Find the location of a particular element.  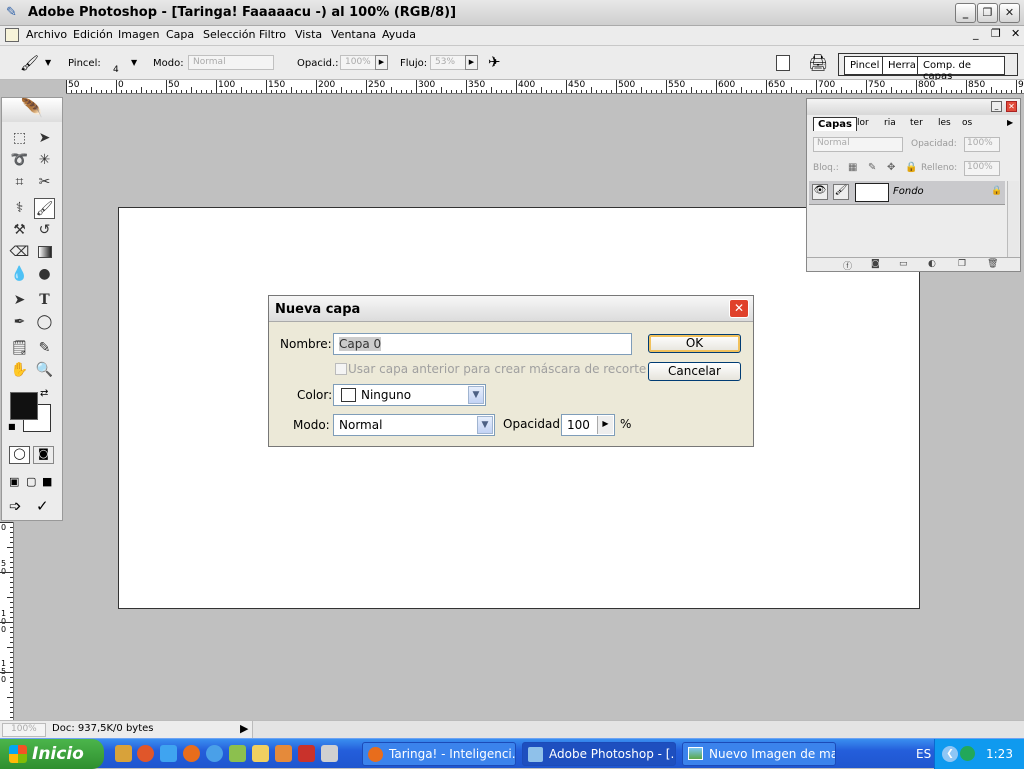

menu-imagen: Imagen is located at coordinates (138, 34).